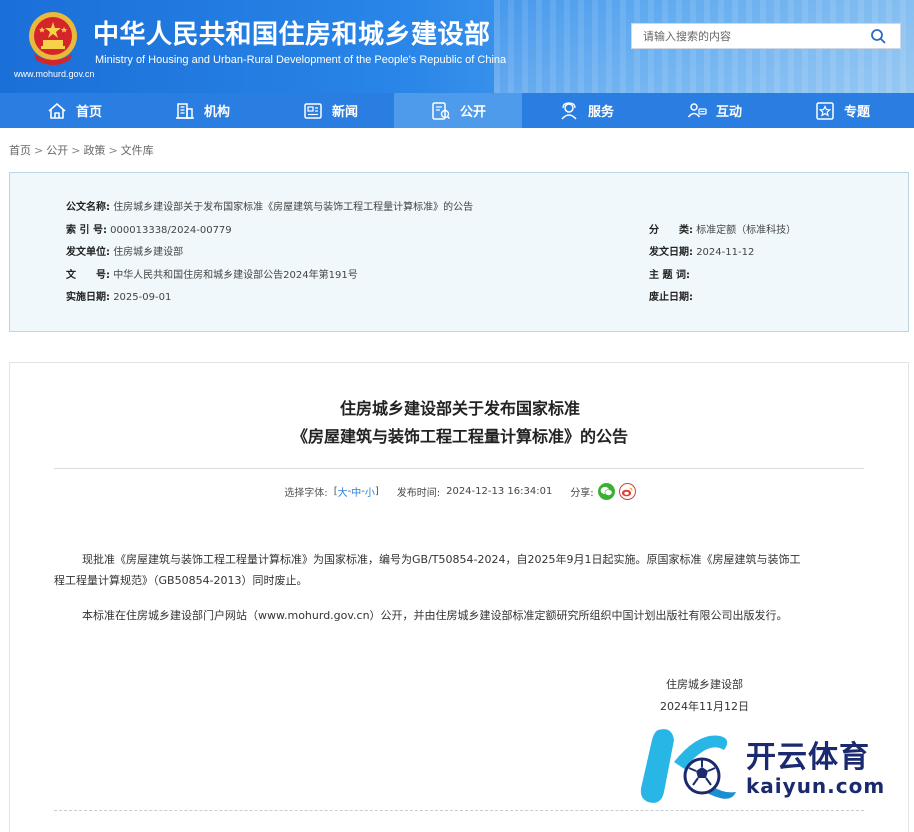  What do you see at coordinates (842, 110) in the screenshot?
I see `nav-item-topic: 专题` at bounding box center [842, 110].